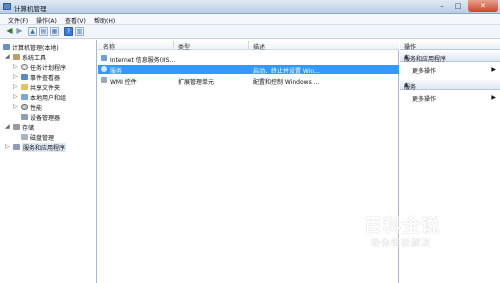 The image size is (500, 283). What do you see at coordinates (30, 9) in the screenshot?
I see `window-title: 计算机管理` at bounding box center [30, 9].